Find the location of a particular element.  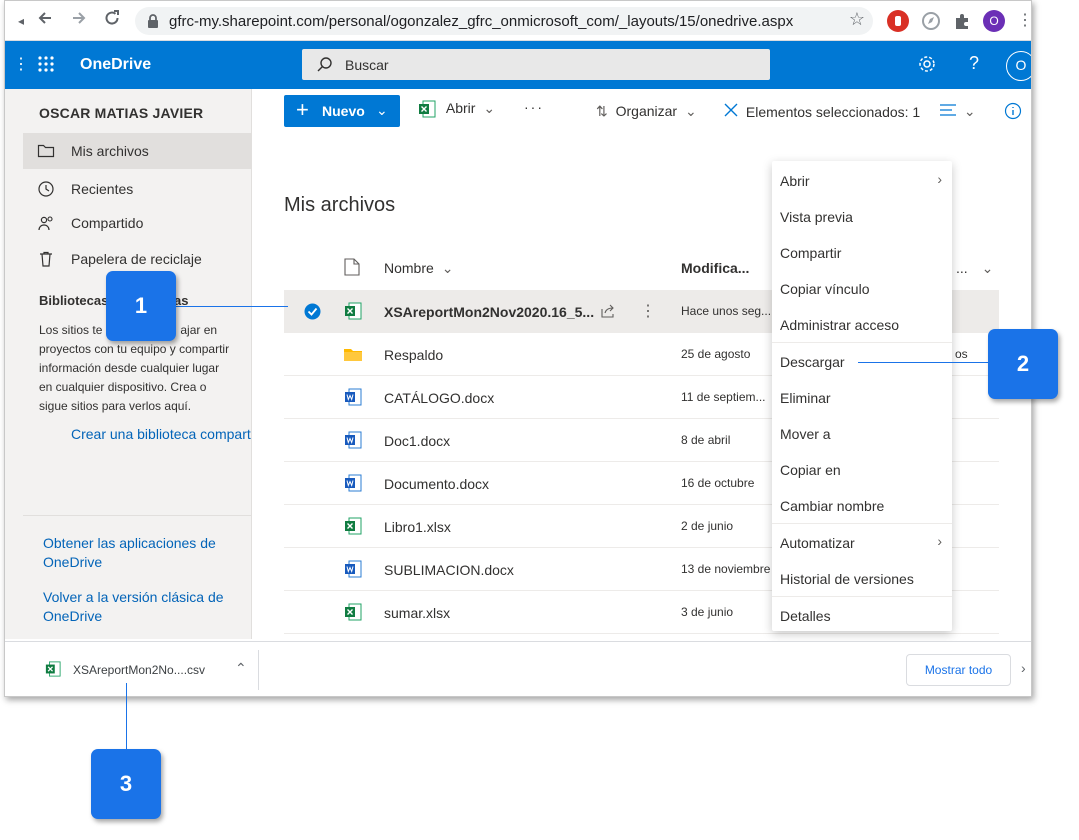

classic-version-link: Volver a la versión clásica de OneDrive is located at coordinates (138, 607).